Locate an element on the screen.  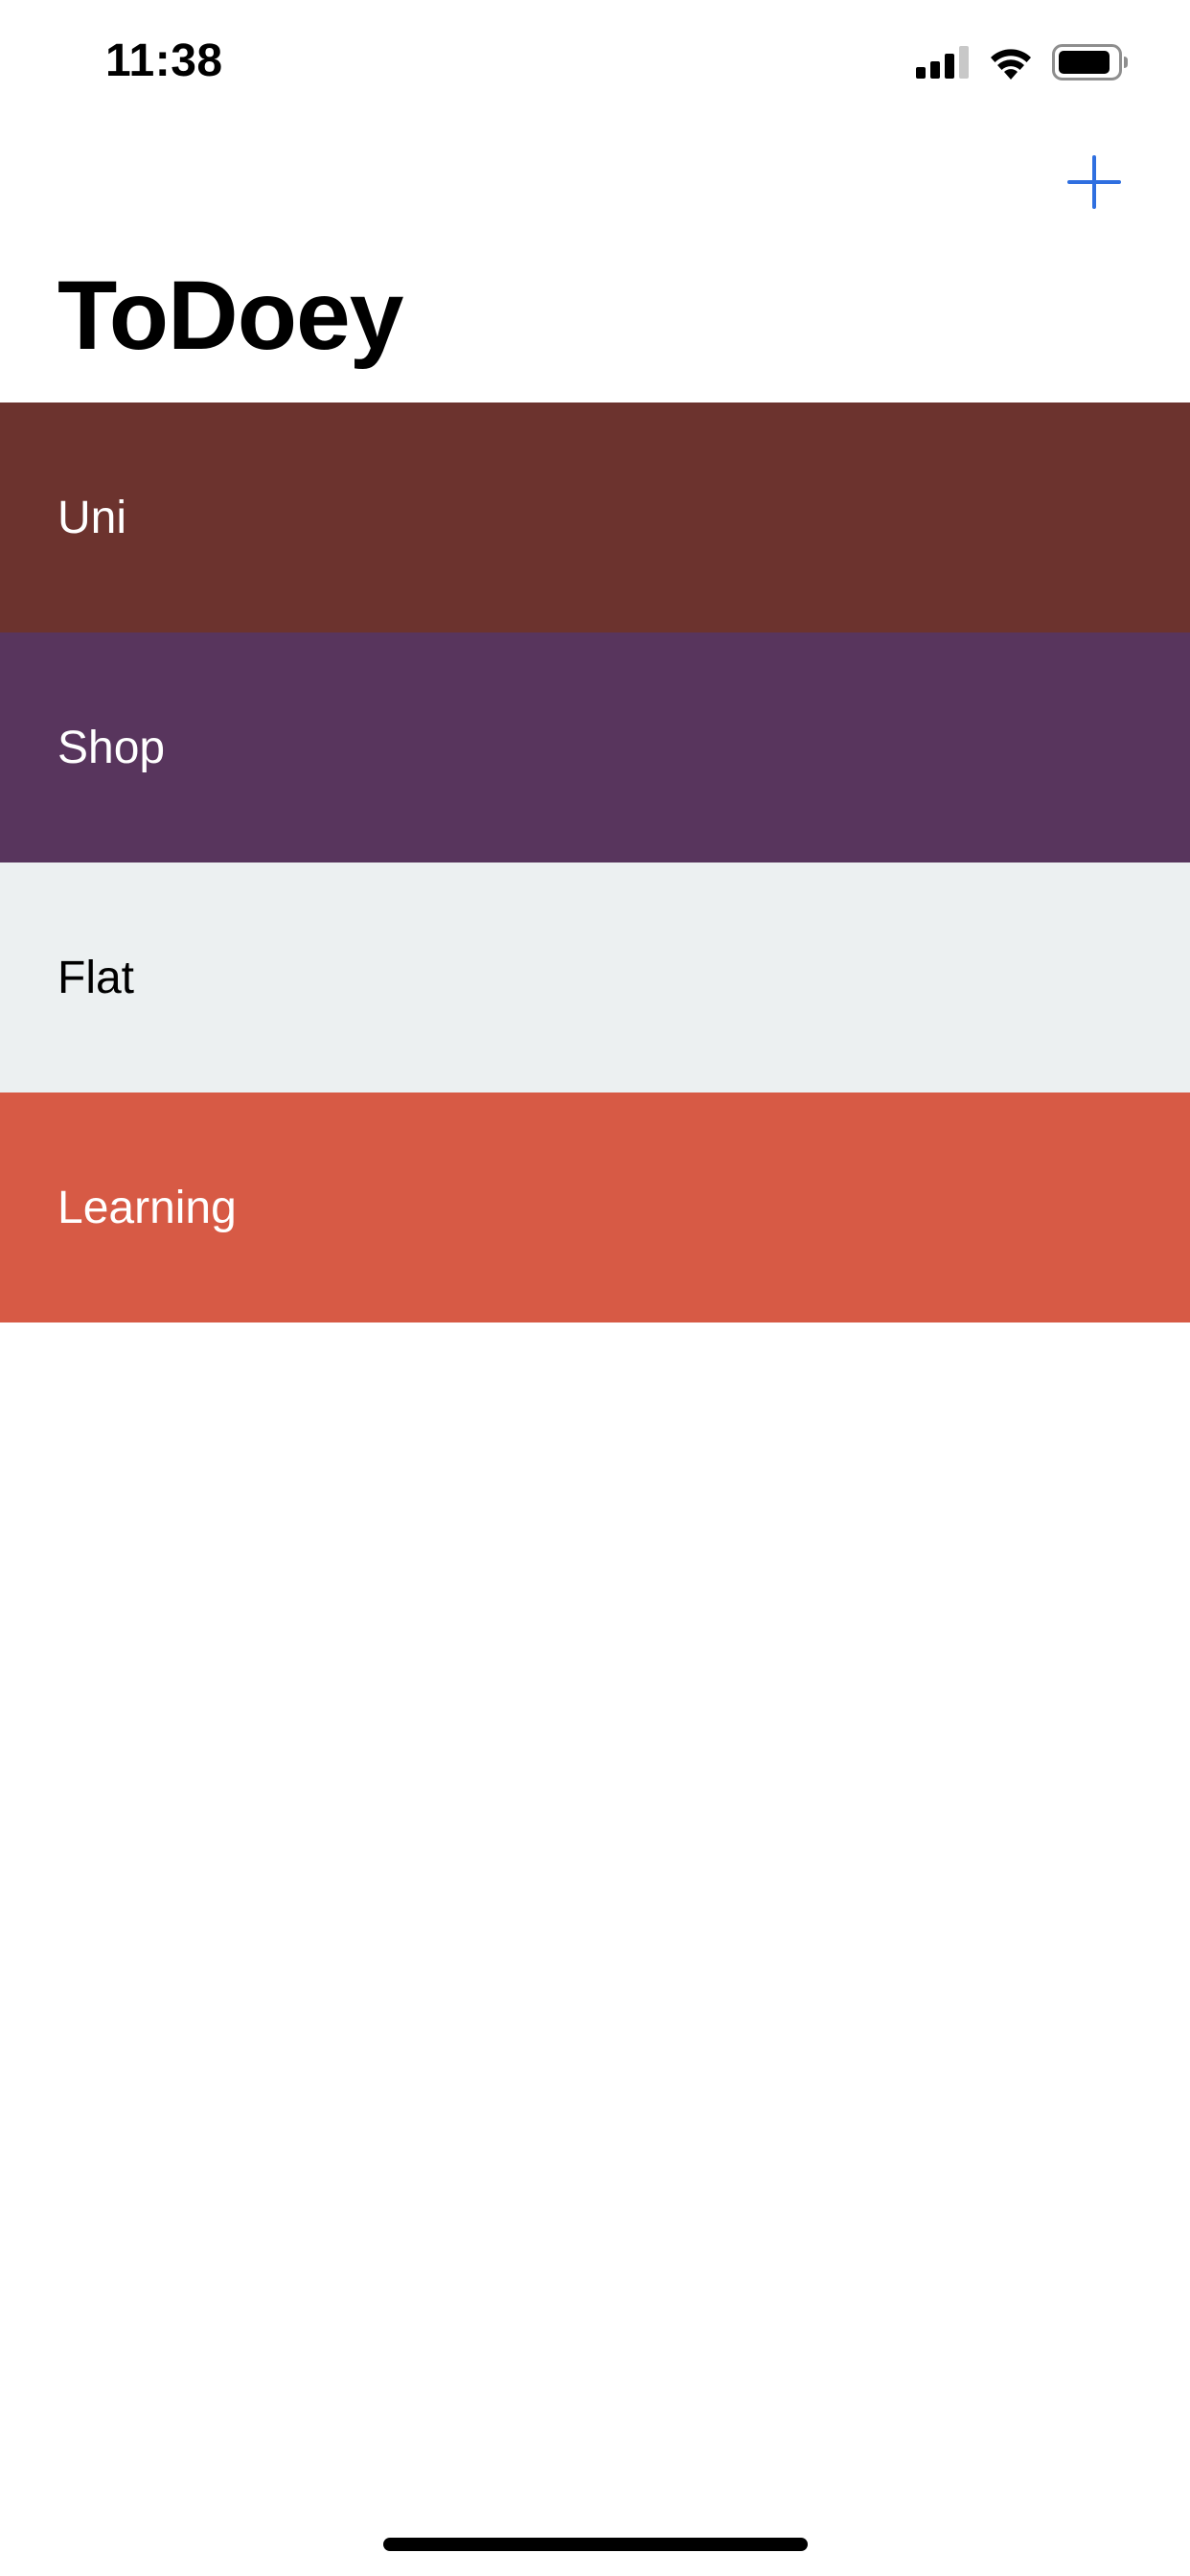
category-label: Uni is located at coordinates (92, 517).